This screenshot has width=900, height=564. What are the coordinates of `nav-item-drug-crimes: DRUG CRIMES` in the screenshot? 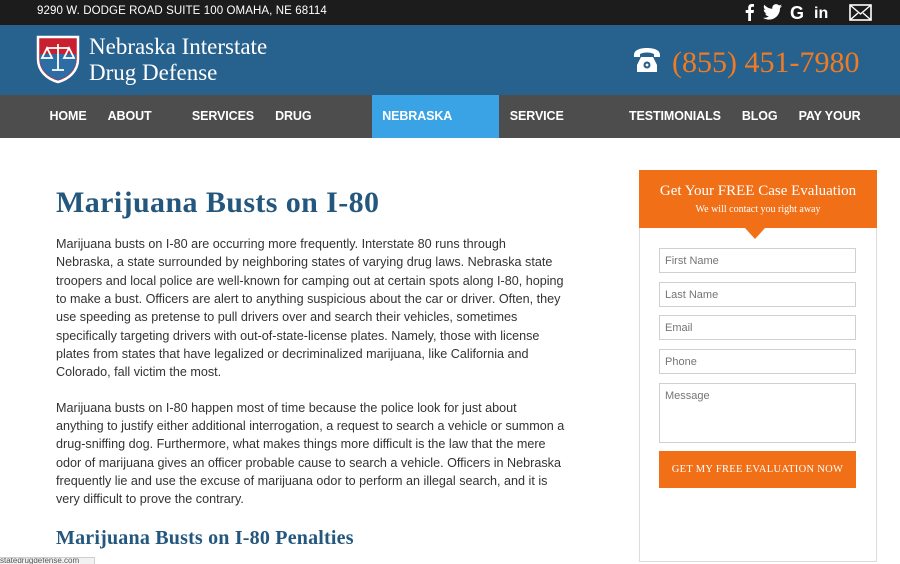 It's located at (318, 130).